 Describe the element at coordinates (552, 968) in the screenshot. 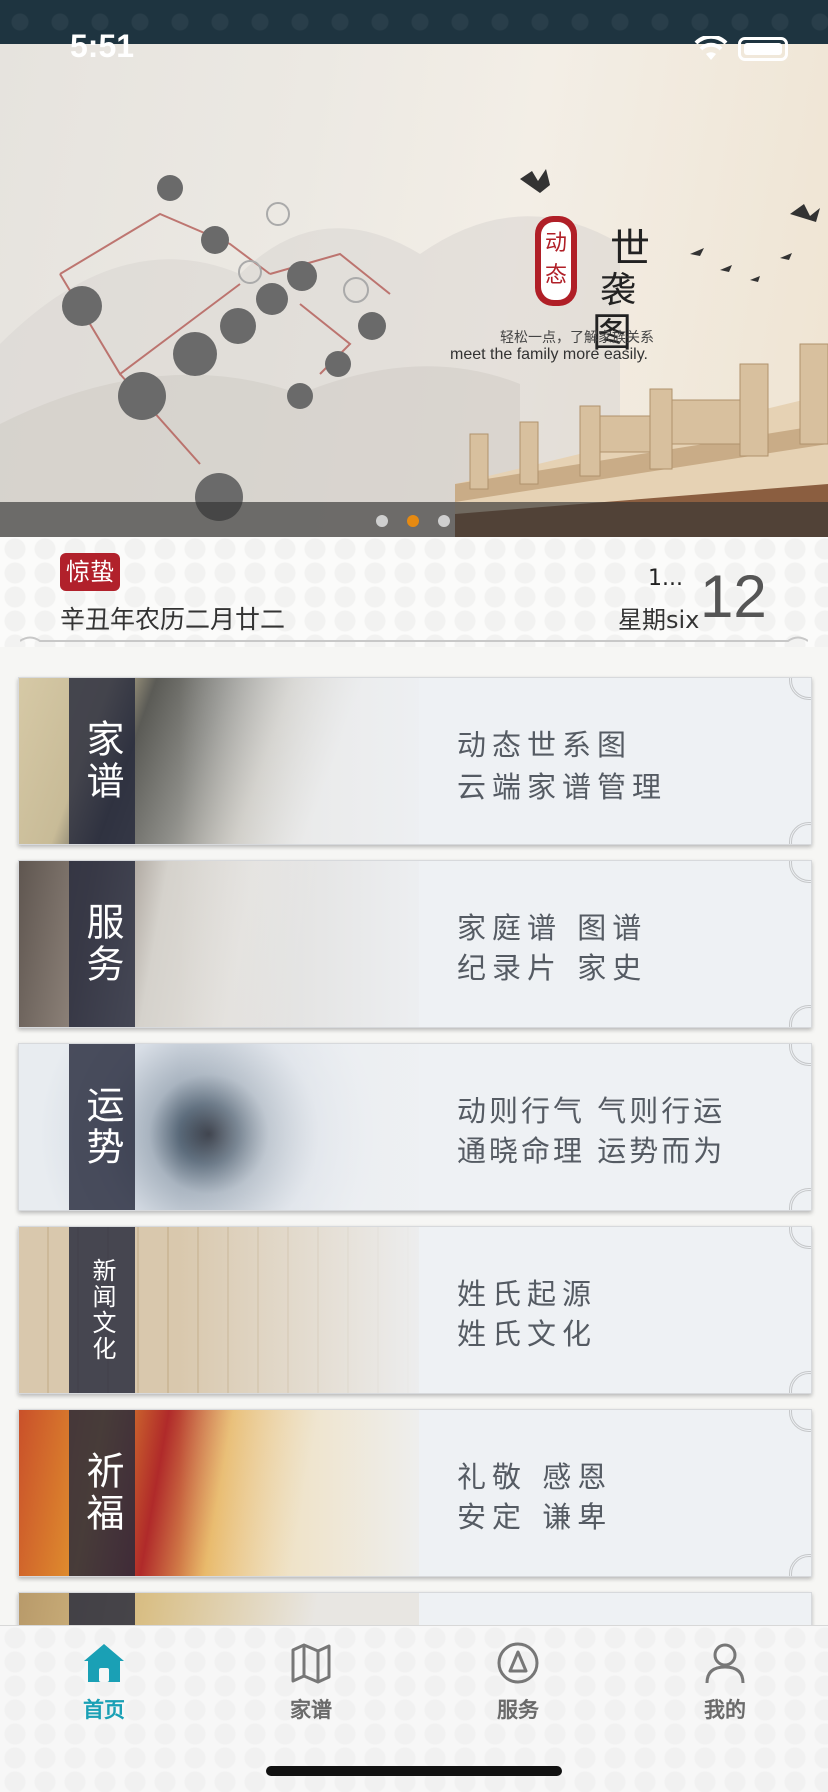

I see `card-subtitle-2: 纪录片 家史` at that location.